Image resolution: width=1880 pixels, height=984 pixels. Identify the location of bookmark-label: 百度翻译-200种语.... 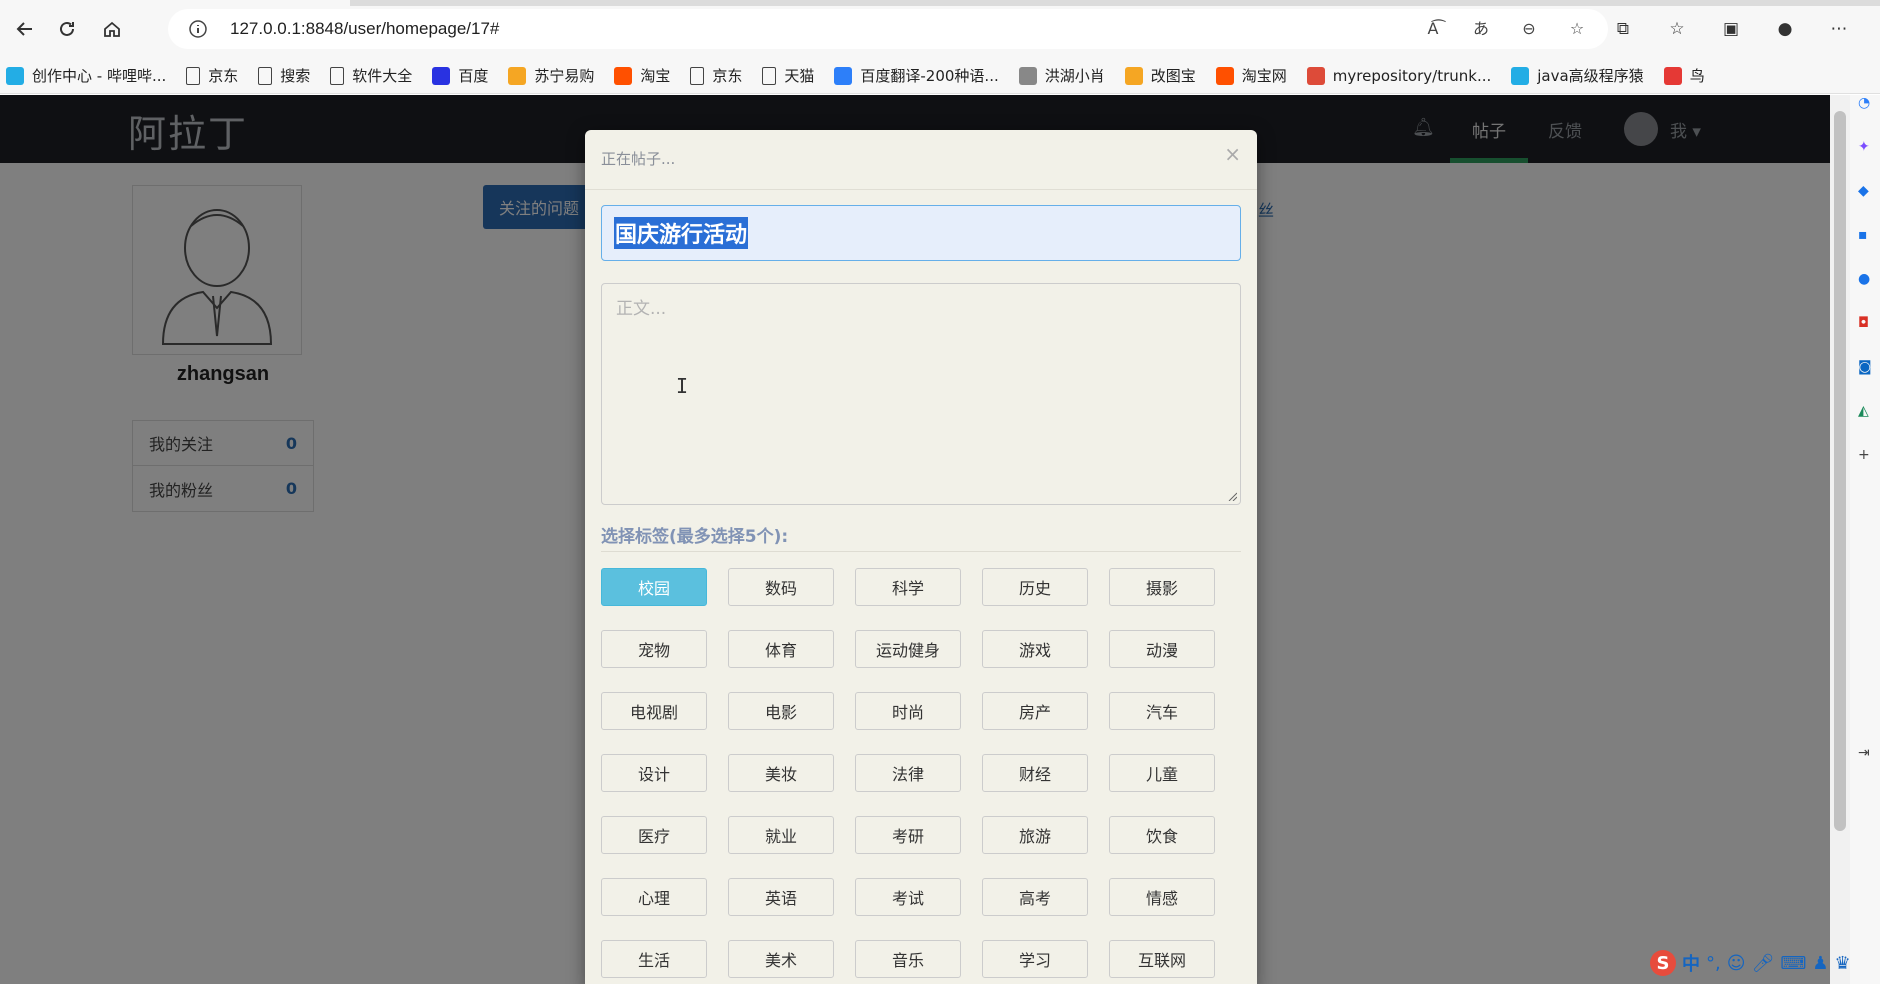
(929, 76).